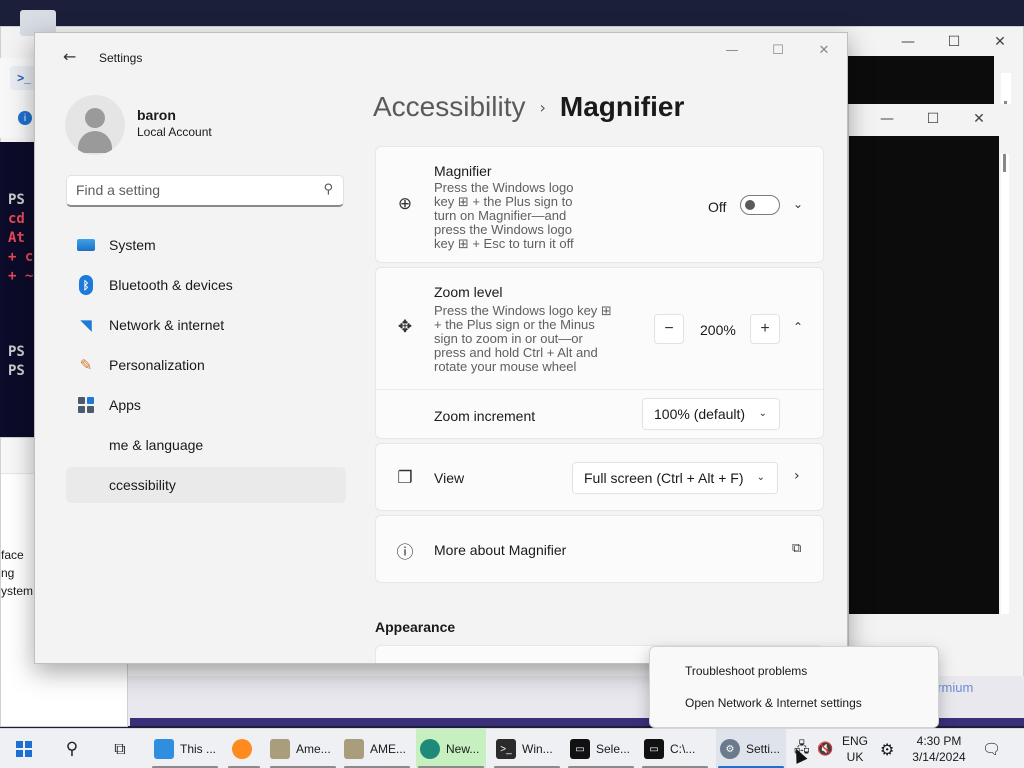  What do you see at coordinates (430, 749) in the screenshot?
I see `edge-icon` at bounding box center [430, 749].